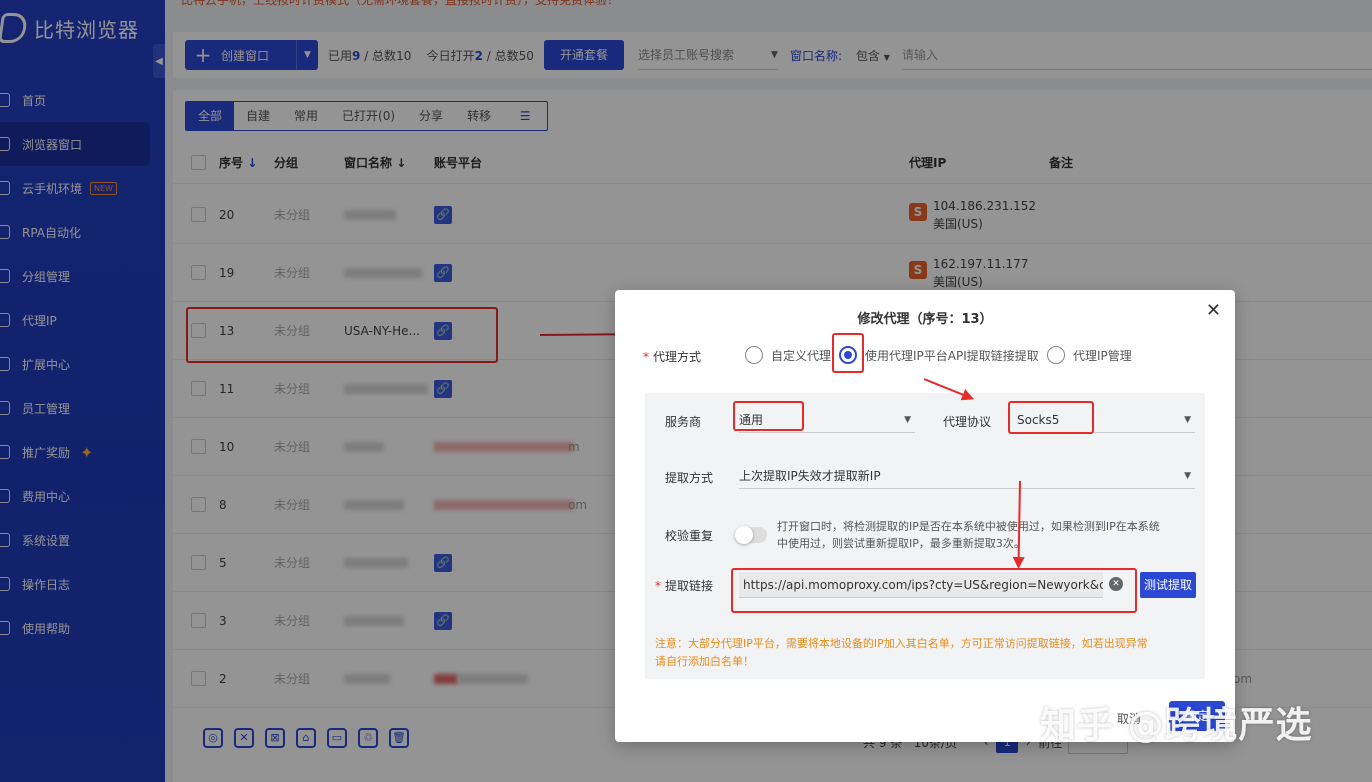 Image resolution: width=1372 pixels, height=782 pixels. I want to click on extract-mode-value: 上次提取IP失效才提取新IP, so click(810, 476).